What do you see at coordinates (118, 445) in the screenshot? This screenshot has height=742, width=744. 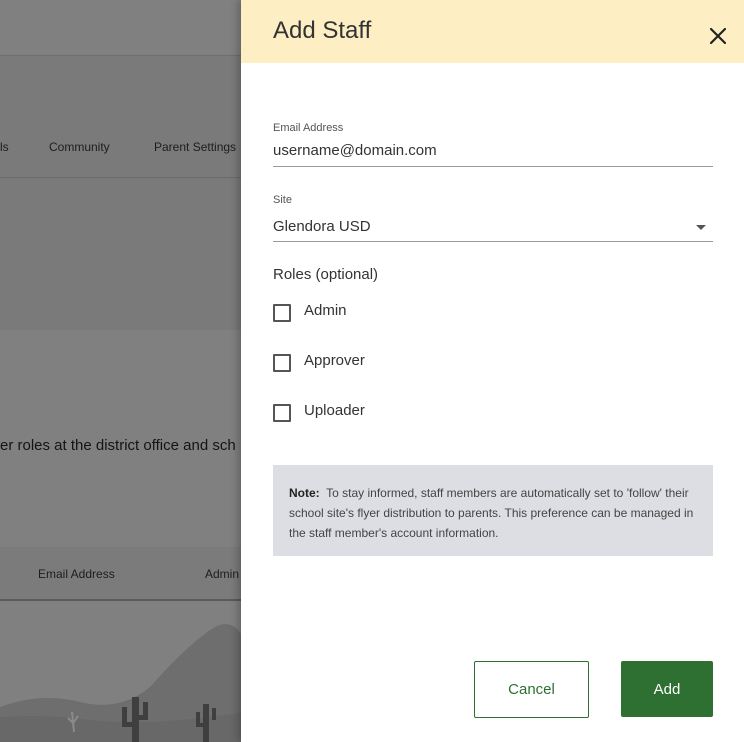 I see `background-description: er roles at the district office and sch` at bounding box center [118, 445].